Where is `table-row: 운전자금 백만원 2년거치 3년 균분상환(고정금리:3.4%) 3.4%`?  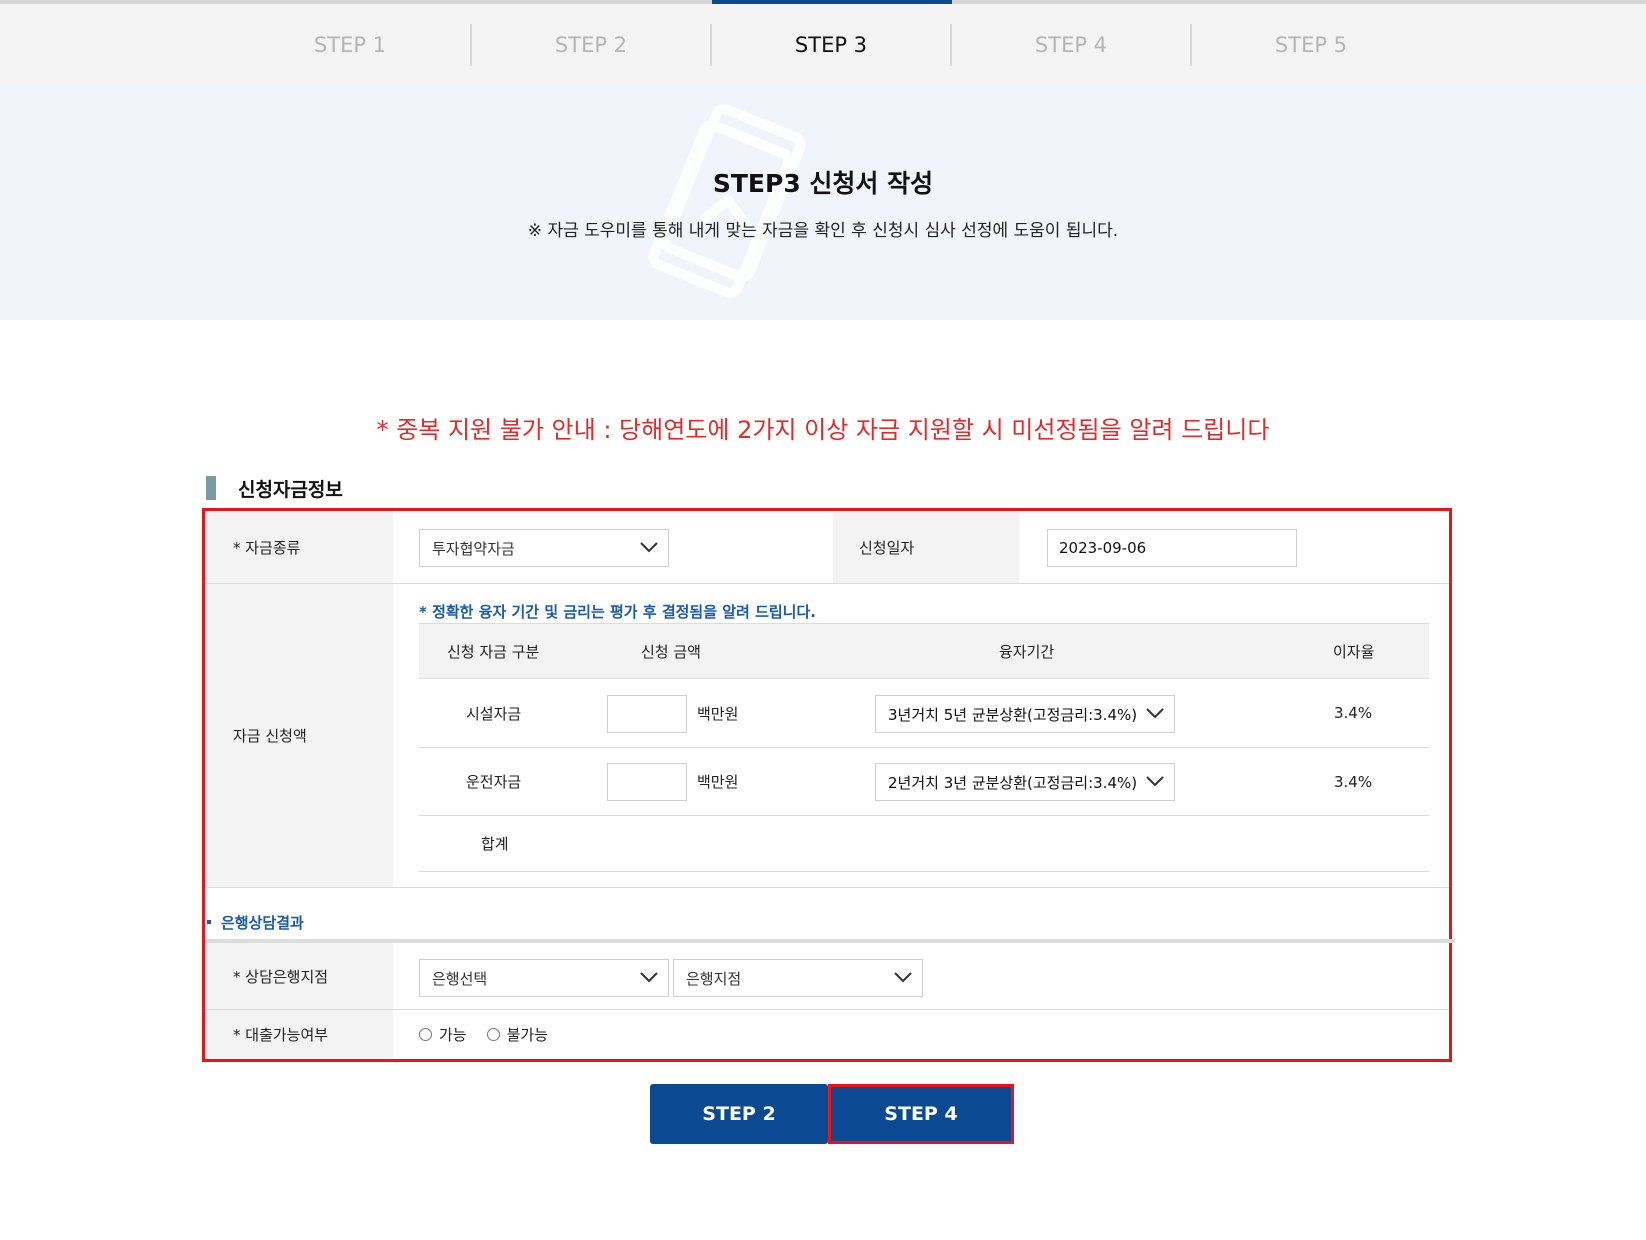 table-row: 운전자금 백만원 2년거치 3년 균분상환(고정금리:3.4%) 3.4% is located at coordinates (924, 782).